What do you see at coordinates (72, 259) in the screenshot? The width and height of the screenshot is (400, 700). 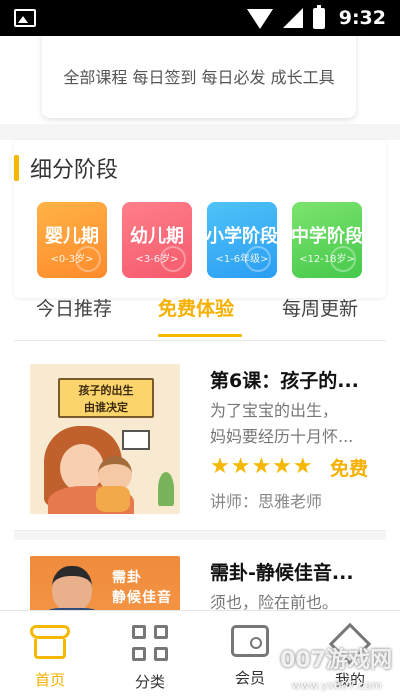 I see `stage-age: <0-3岁>` at bounding box center [72, 259].